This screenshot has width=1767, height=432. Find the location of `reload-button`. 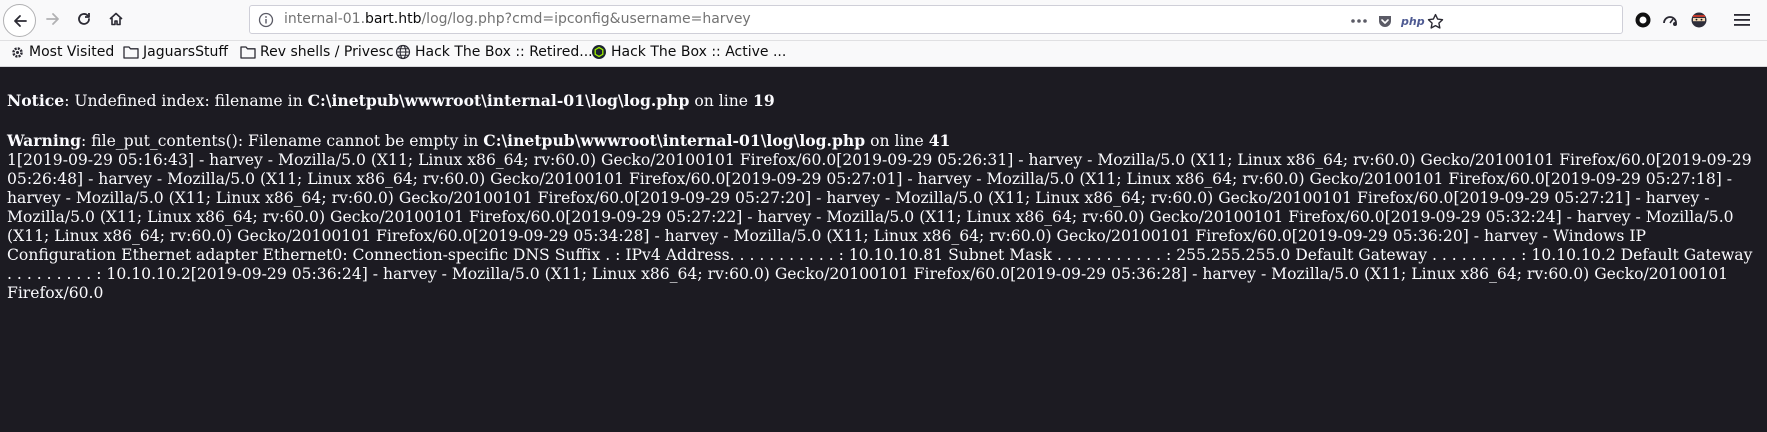

reload-button is located at coordinates (84, 19).